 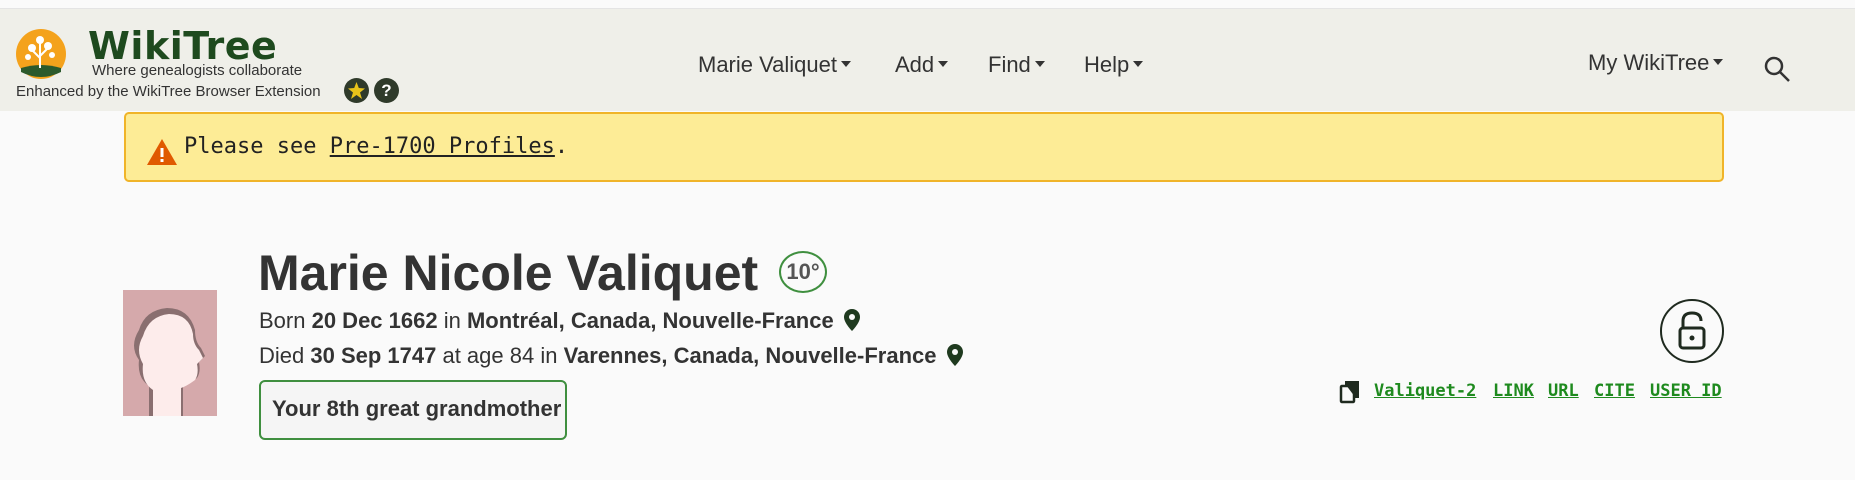 I want to click on profile-portrait, so click(x=170, y=353).